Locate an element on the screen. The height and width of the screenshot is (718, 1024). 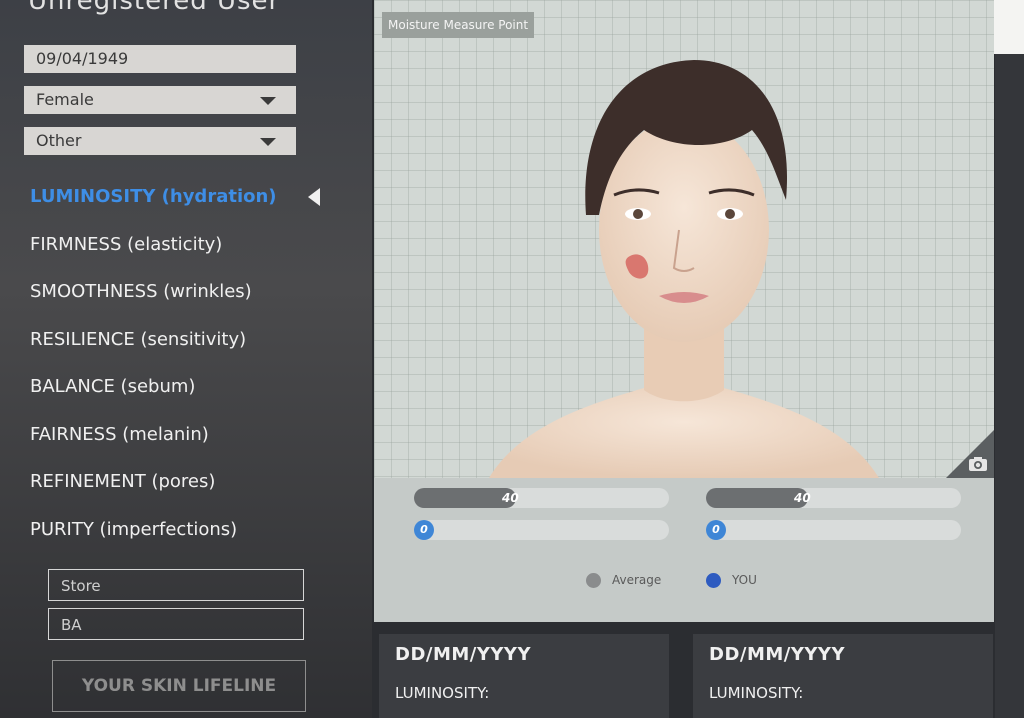
menu-item-purity: PURITY (imperfections) is located at coordinates (195, 537).